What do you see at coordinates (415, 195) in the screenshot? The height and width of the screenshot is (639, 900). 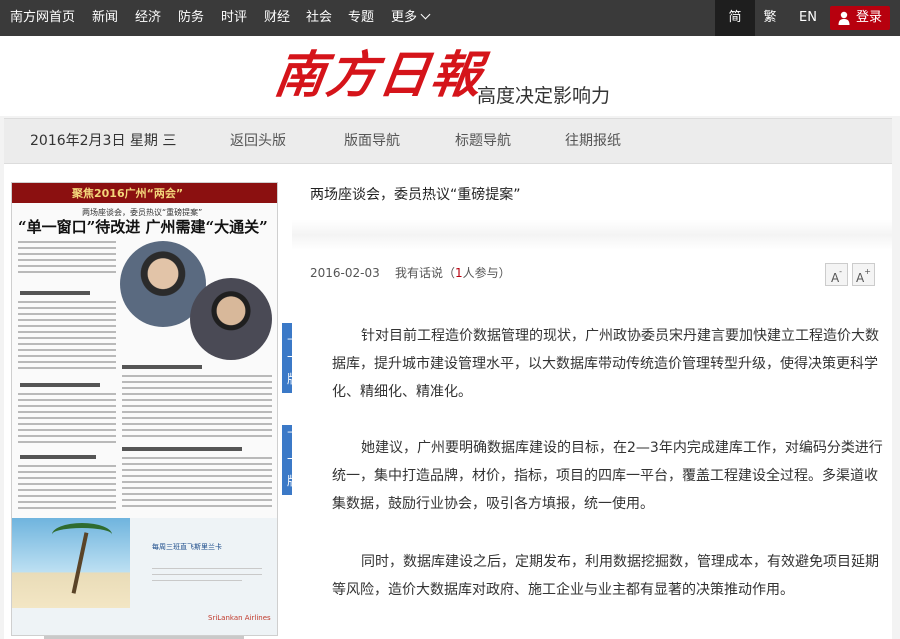 I see `article-title: 两场座谈会，委员热议“重磅提案”` at bounding box center [415, 195].